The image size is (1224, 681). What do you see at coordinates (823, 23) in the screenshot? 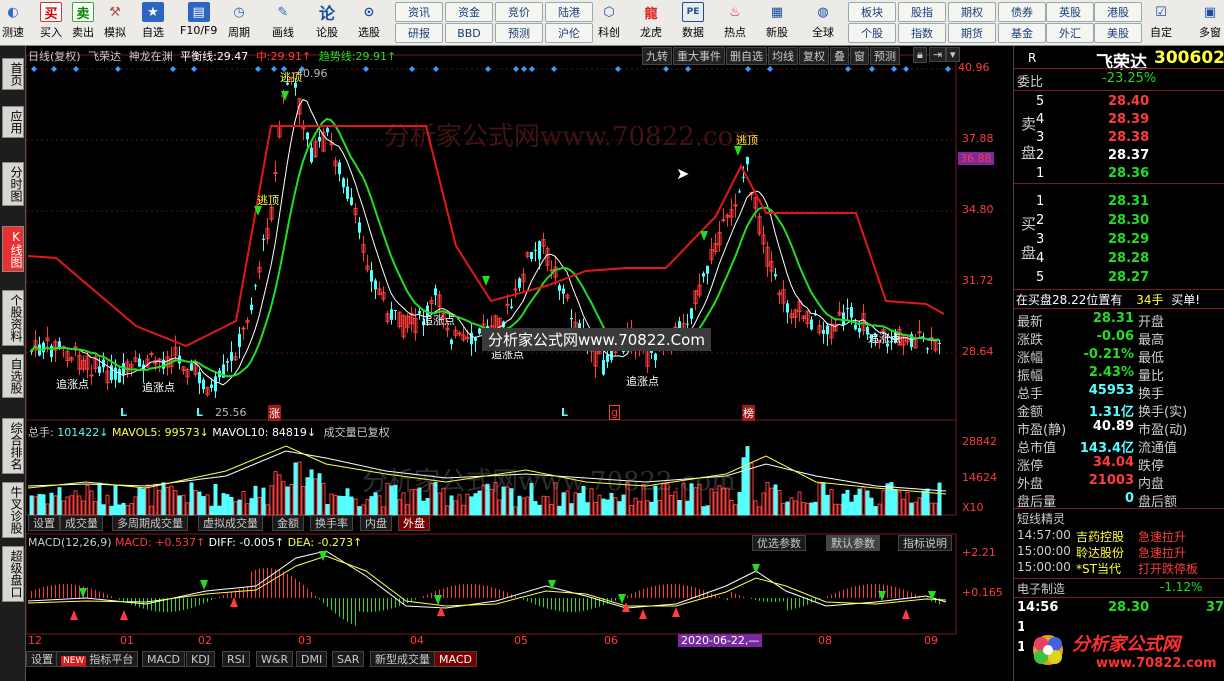
I see `global-button: ◍ 全球` at bounding box center [823, 23].